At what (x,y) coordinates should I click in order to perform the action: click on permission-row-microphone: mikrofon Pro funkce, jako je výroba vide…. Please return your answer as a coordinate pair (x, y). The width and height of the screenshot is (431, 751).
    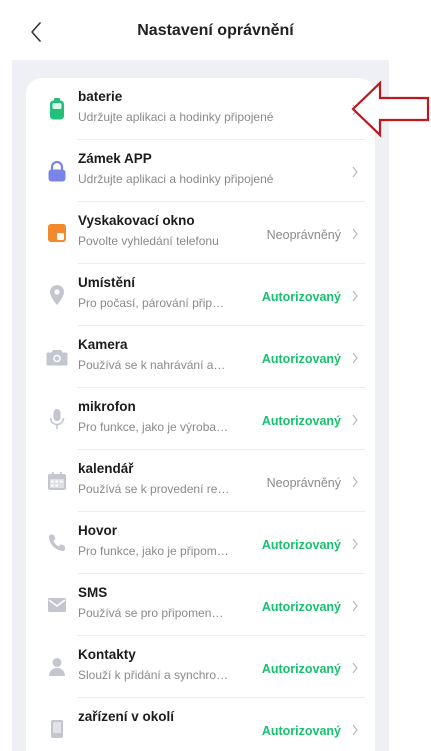
    Looking at the image, I should click on (200, 419).